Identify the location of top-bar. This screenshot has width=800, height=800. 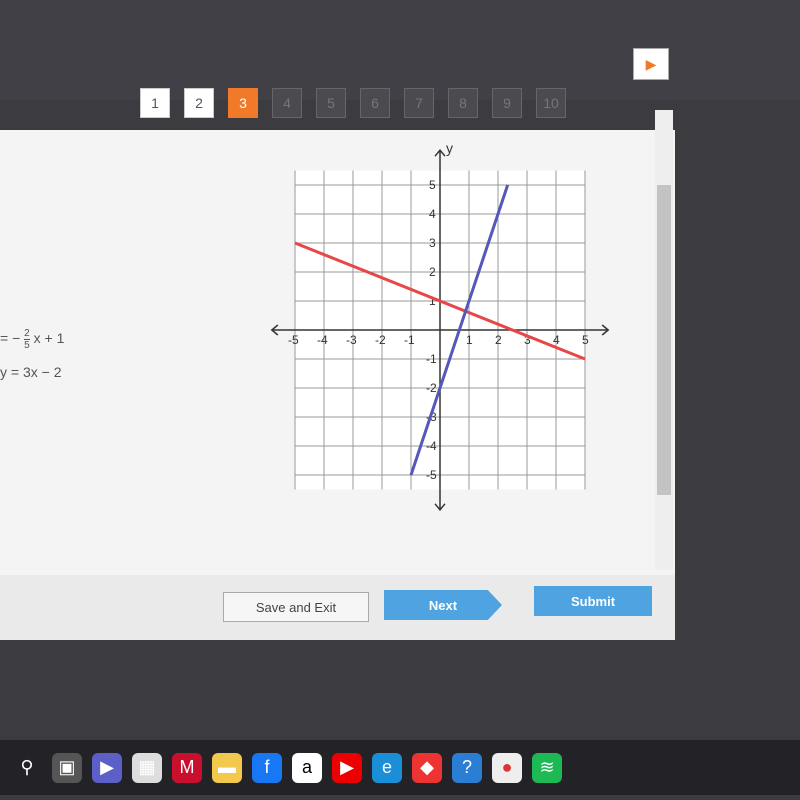
(400, 50).